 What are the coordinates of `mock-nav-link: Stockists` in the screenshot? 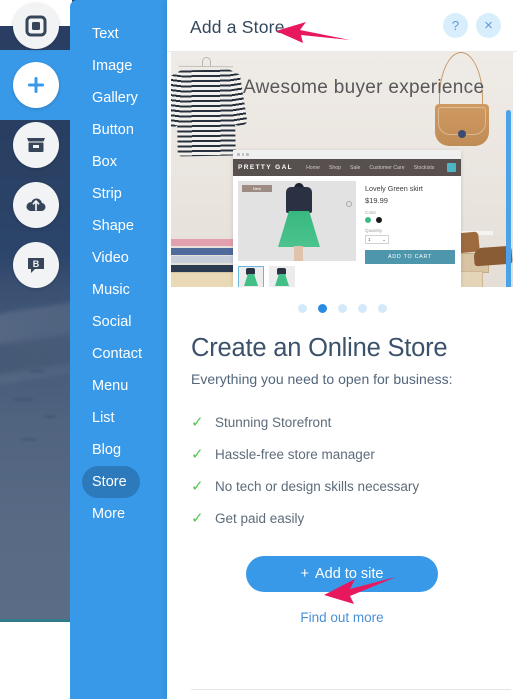 It's located at (424, 167).